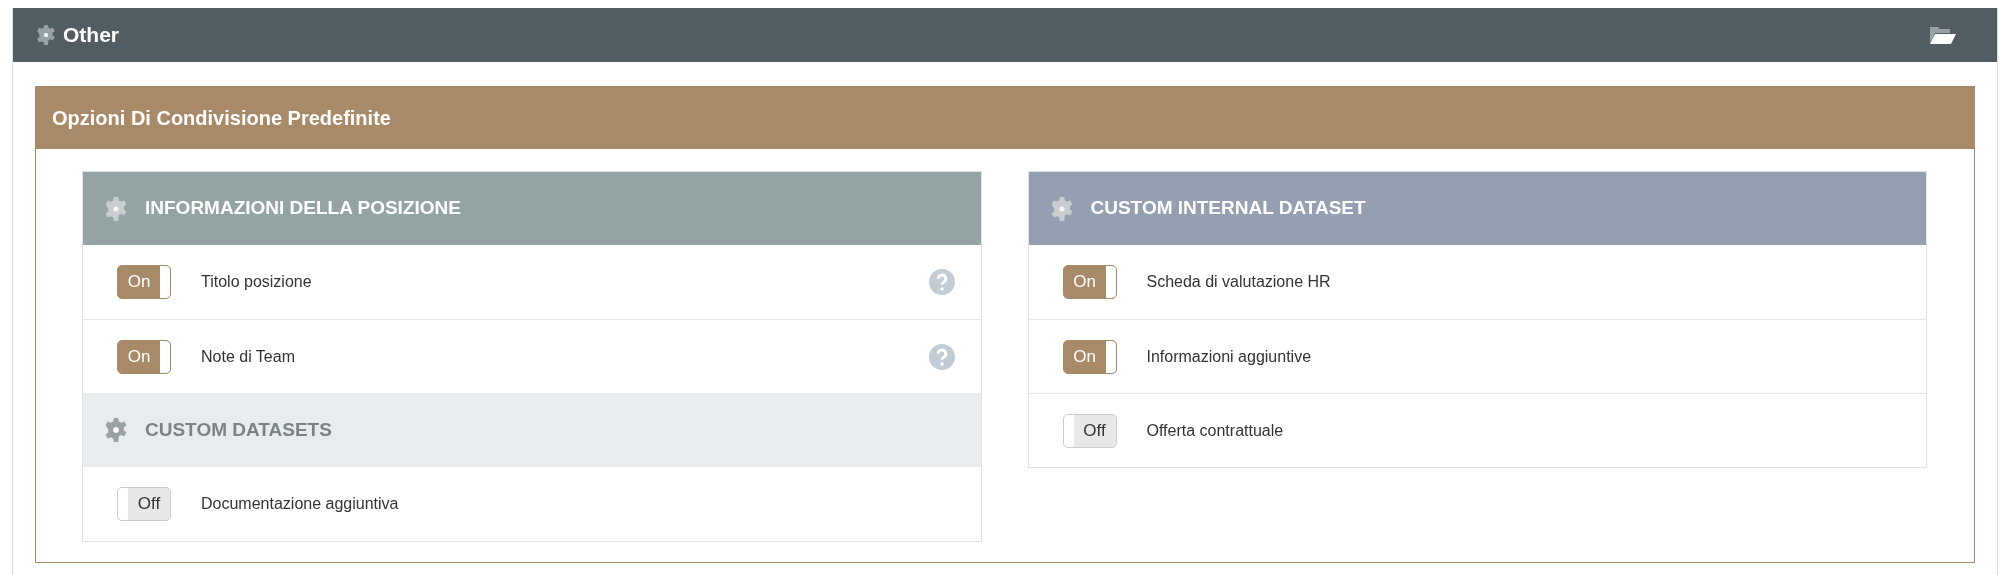  What do you see at coordinates (257, 282) in the screenshot?
I see `option-label: Titolo posizione` at bounding box center [257, 282].